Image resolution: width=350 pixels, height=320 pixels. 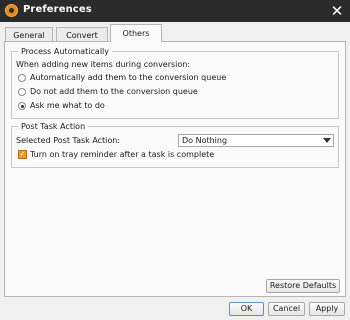 What do you see at coordinates (53, 126) in the screenshot?
I see `post-task-action-legend: Post Task Action` at bounding box center [53, 126].